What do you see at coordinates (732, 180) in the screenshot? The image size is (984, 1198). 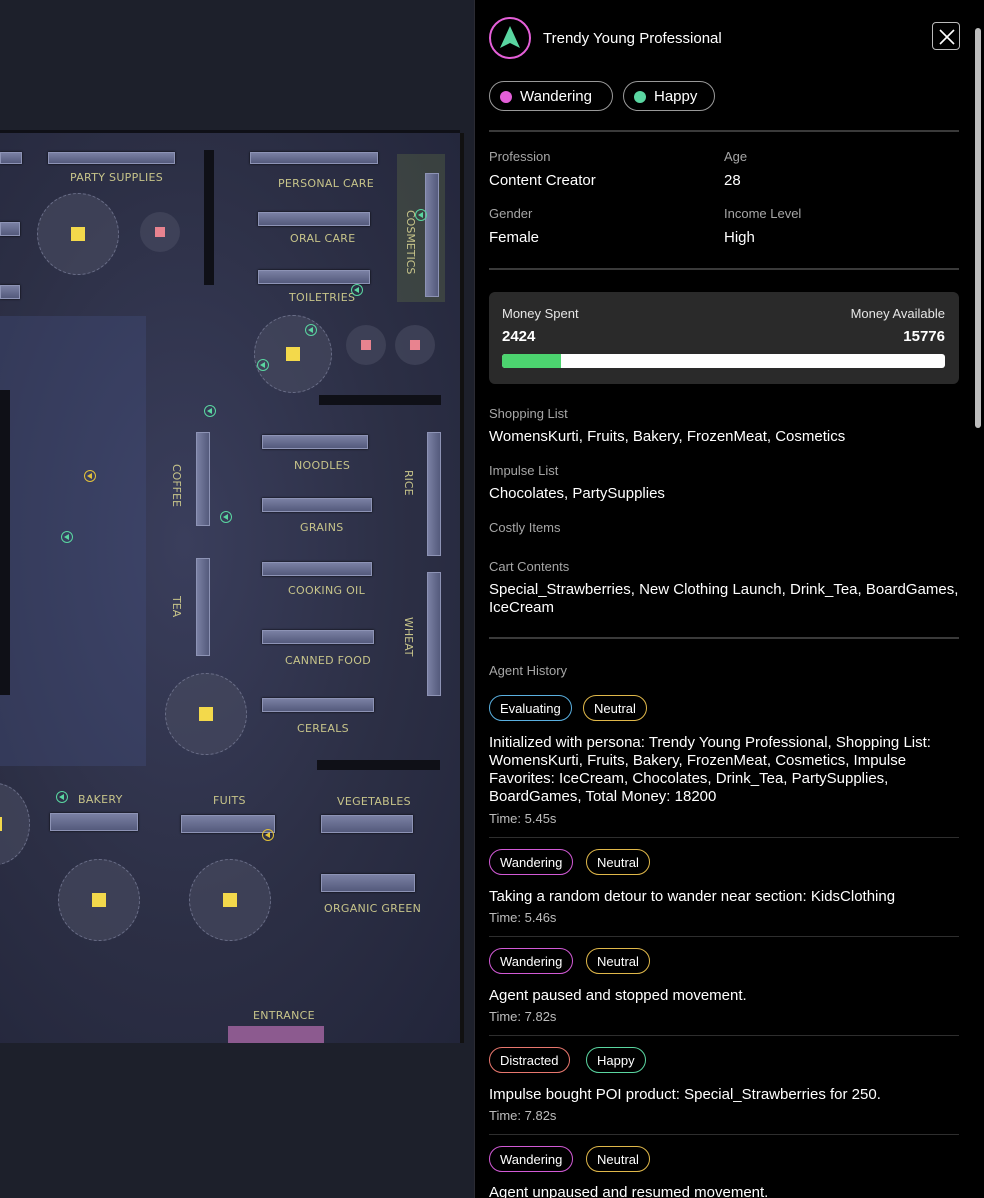 I see `age-value: 28` at bounding box center [732, 180].